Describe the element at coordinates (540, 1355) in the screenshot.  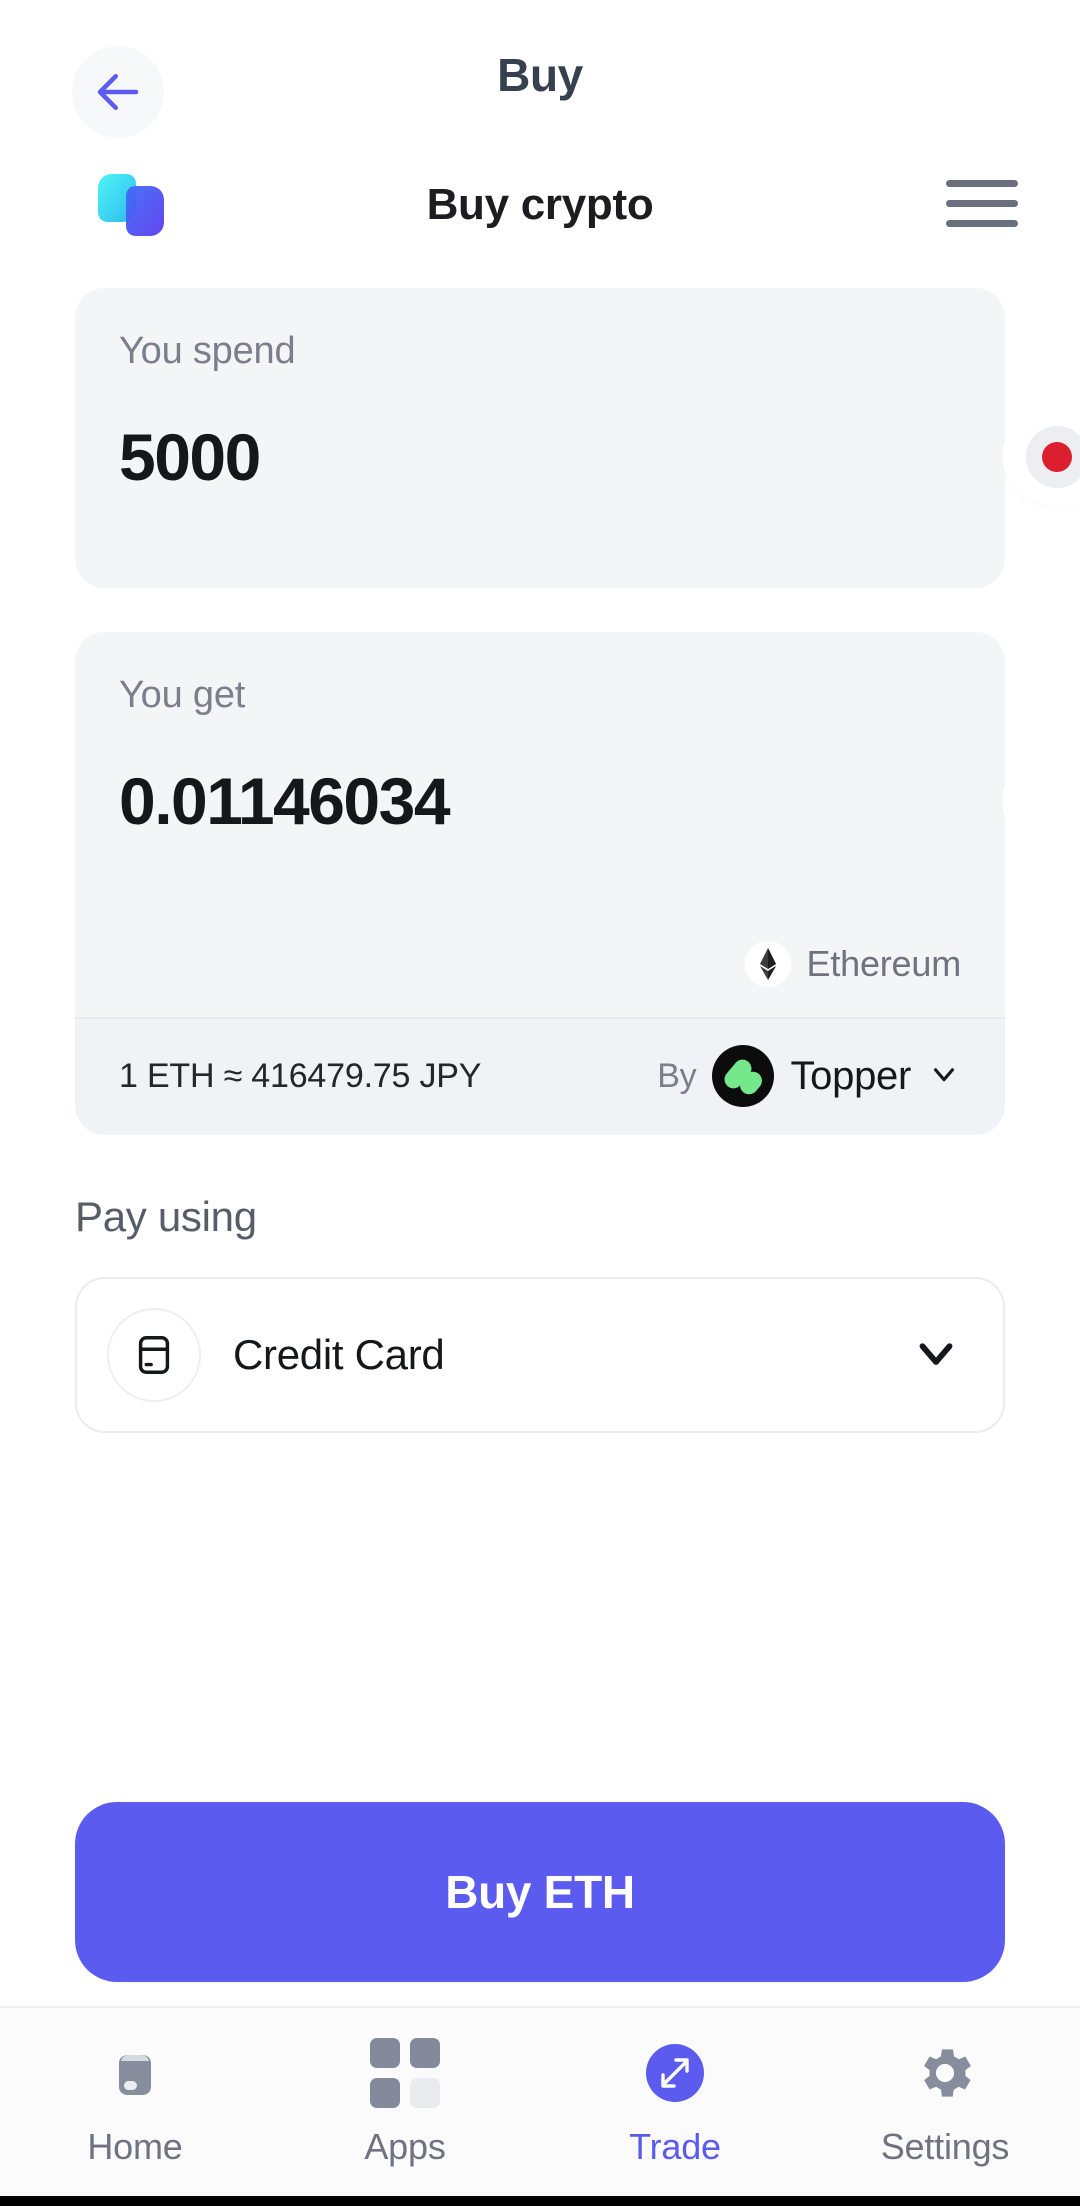
I see `payment-method-selector: Credit Card` at that location.